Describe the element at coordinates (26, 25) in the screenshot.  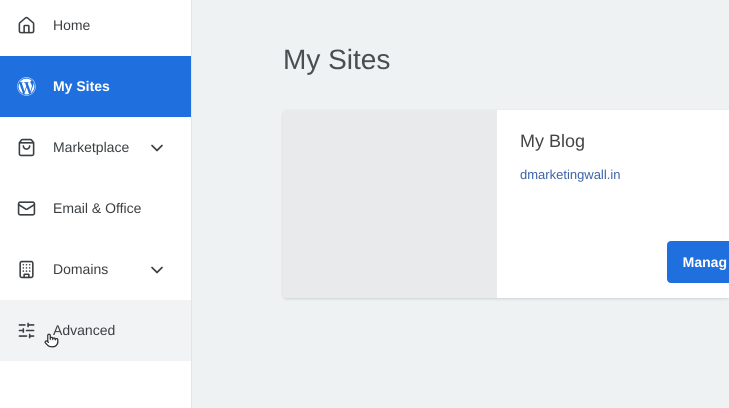
I see `home-icon` at that location.